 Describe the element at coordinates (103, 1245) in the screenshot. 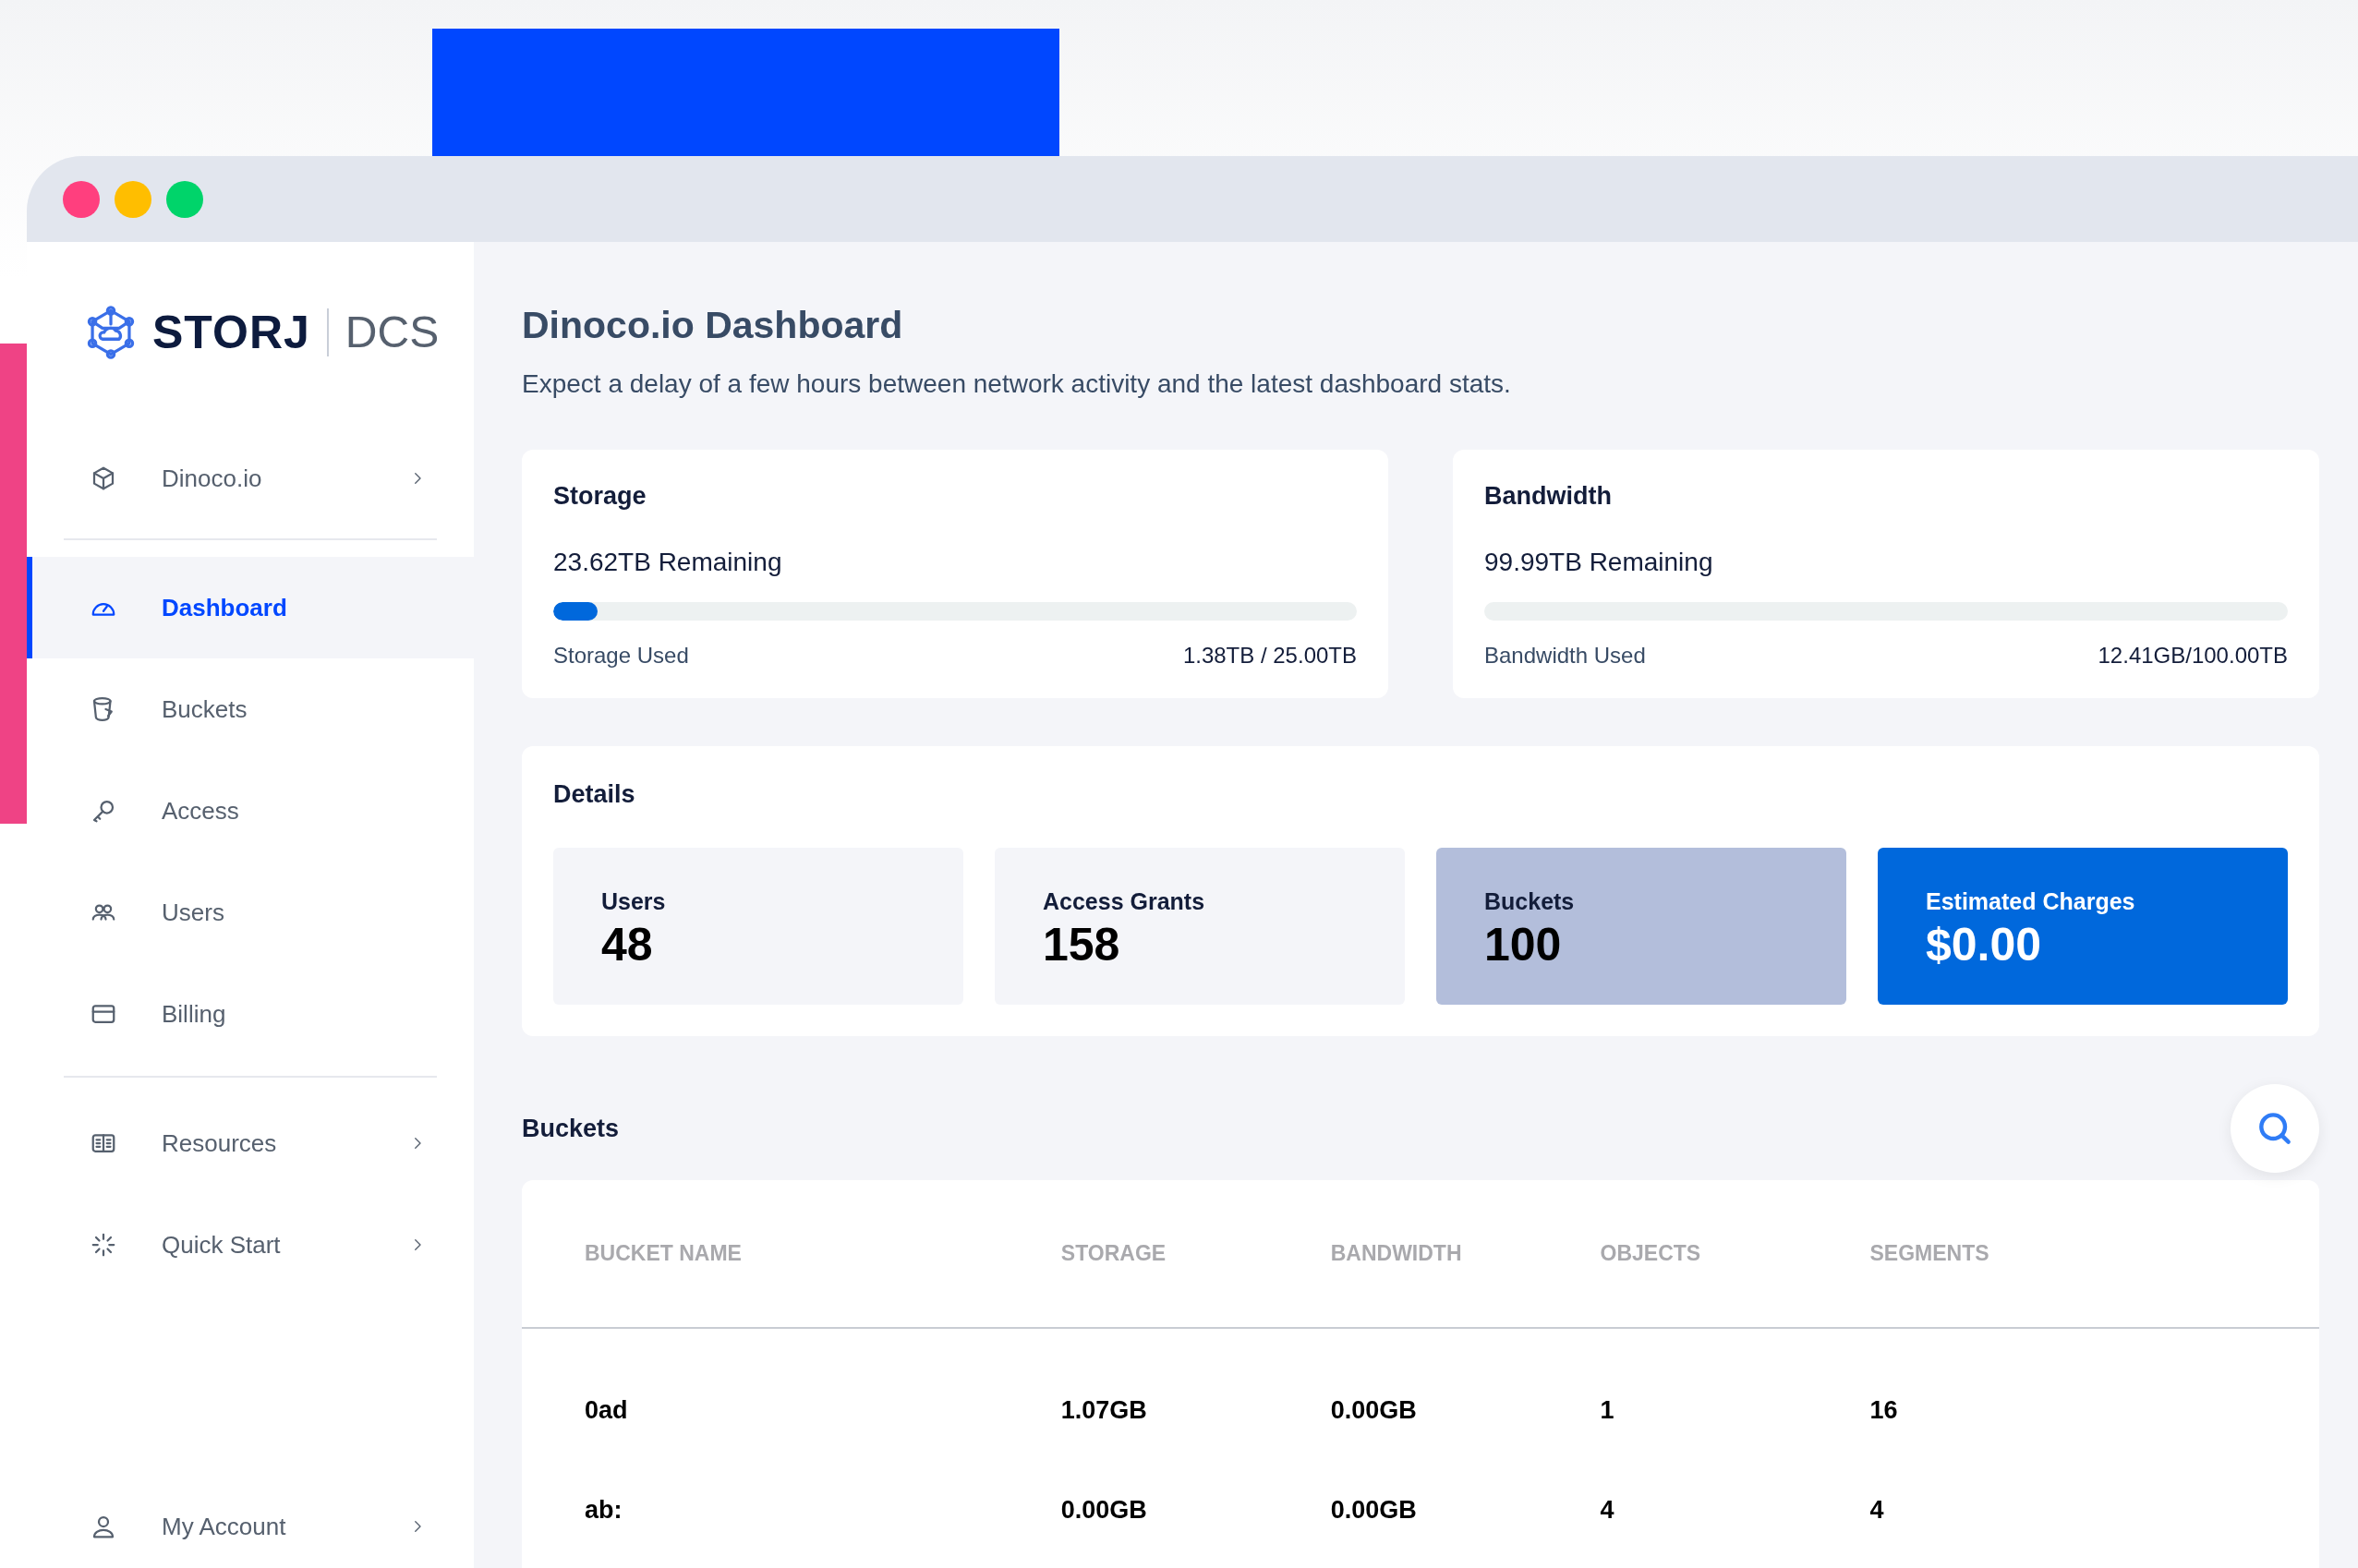

I see `loading-icon` at that location.